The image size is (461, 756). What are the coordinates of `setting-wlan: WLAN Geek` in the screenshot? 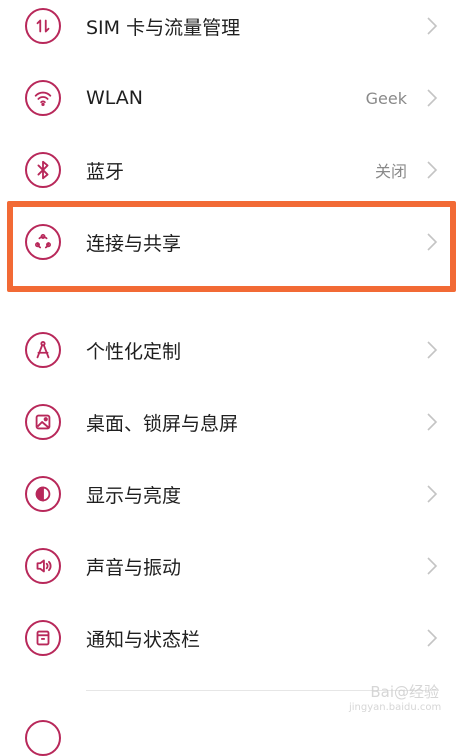 It's located at (230, 98).